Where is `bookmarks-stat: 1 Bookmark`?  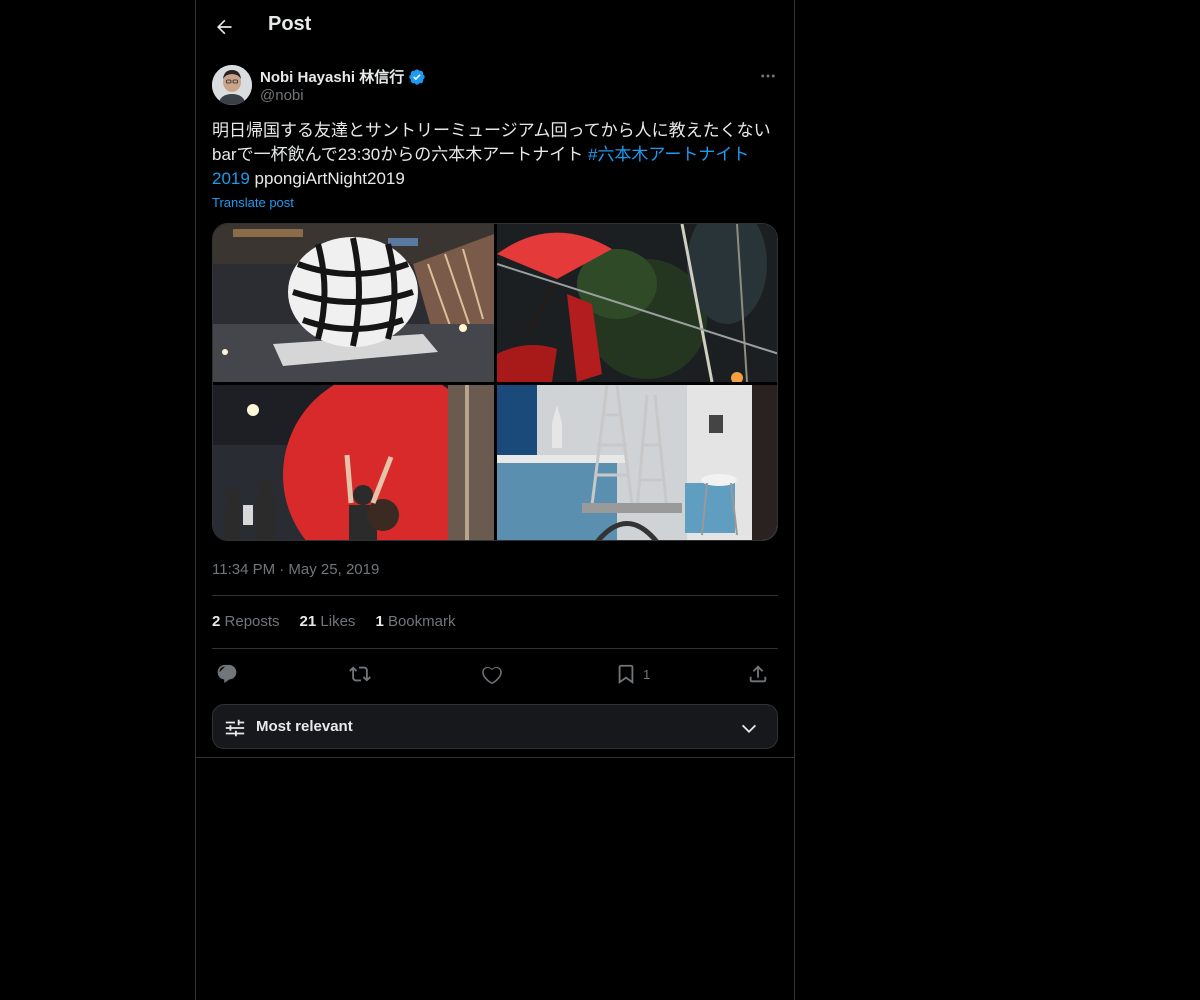
bookmarks-stat: 1 Bookmark is located at coordinates (415, 621).